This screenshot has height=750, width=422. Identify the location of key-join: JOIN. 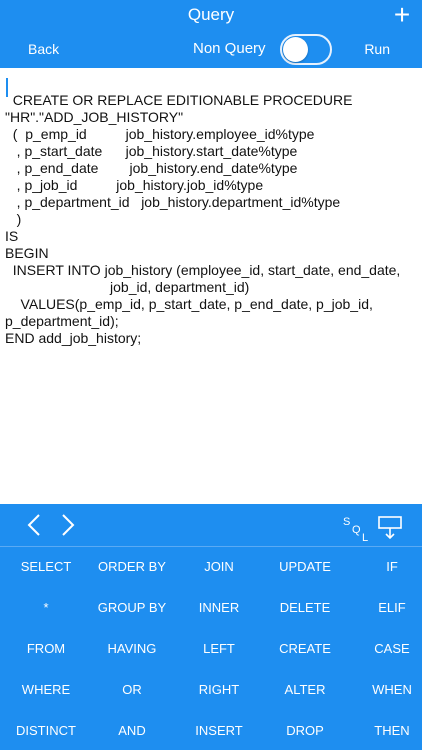
(219, 567).